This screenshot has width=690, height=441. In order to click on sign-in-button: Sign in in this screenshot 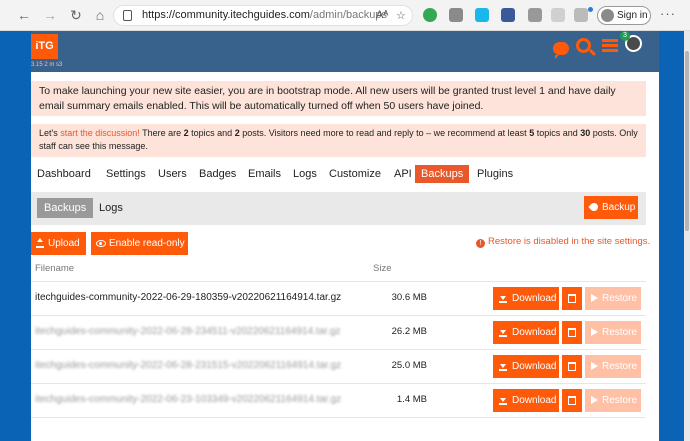, I will do `click(624, 15)`.